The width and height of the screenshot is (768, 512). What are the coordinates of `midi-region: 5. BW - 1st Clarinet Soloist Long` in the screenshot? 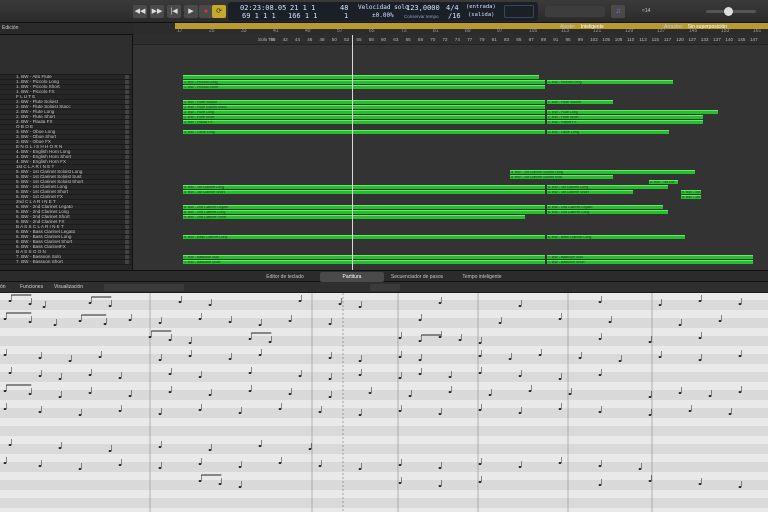 It's located at (602, 172).